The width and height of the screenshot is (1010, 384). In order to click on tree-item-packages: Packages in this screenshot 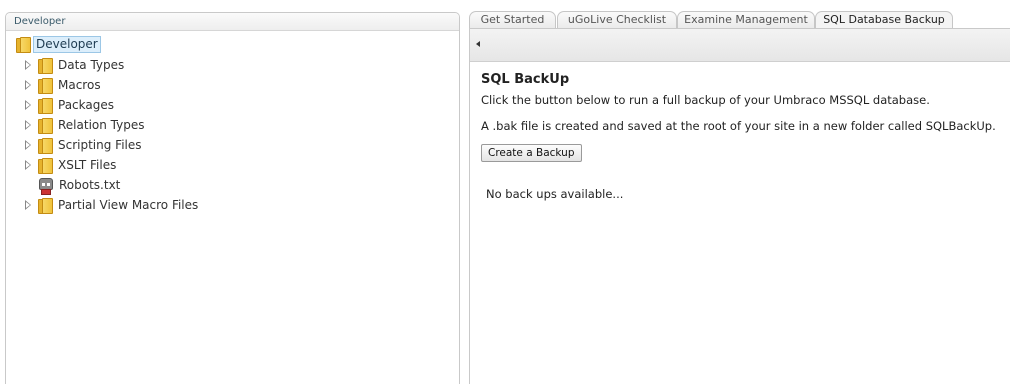, I will do `click(68, 105)`.